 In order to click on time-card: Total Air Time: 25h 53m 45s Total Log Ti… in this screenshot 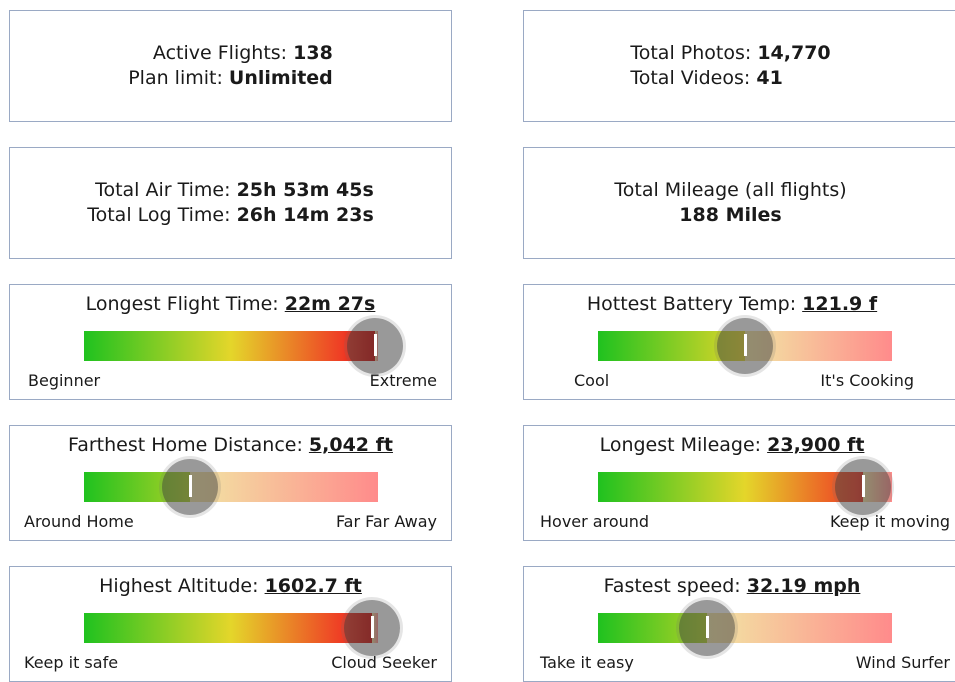, I will do `click(230, 203)`.